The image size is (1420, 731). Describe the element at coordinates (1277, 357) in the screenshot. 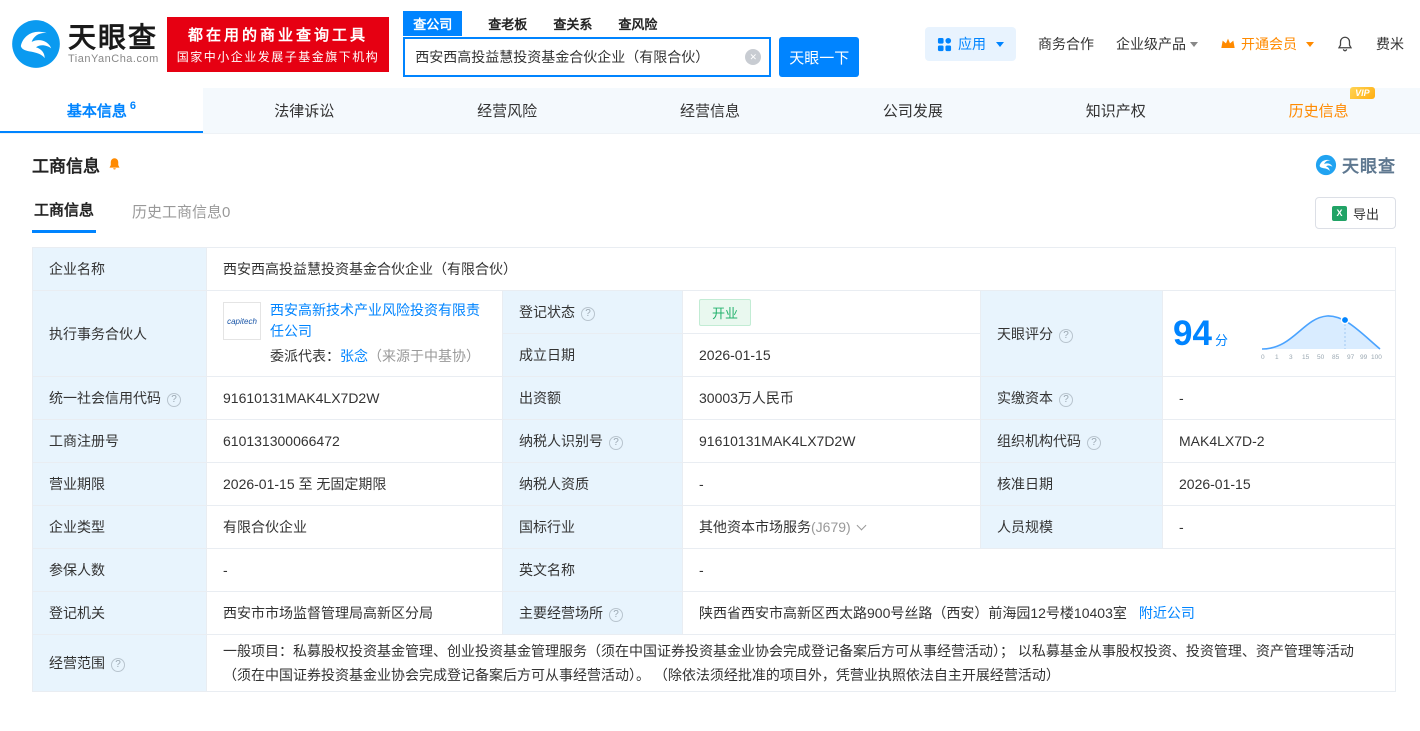

I see `svg-text: 1` at that location.